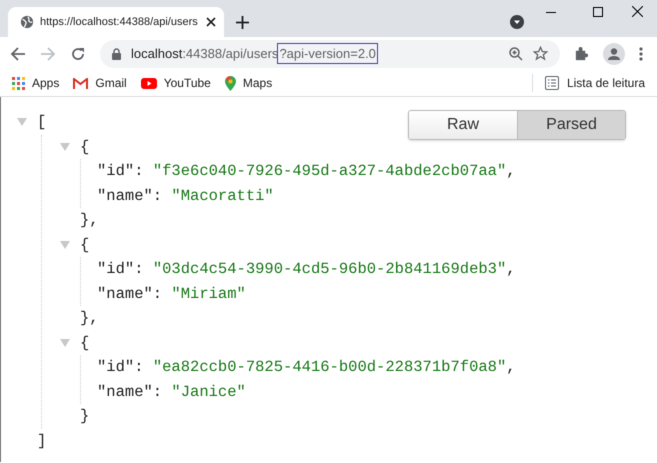 Image resolution: width=657 pixels, height=463 pixels. What do you see at coordinates (254, 54) in the screenshot?
I see `url-text: localhost:44388/api/users?api-version=2.0` at bounding box center [254, 54].